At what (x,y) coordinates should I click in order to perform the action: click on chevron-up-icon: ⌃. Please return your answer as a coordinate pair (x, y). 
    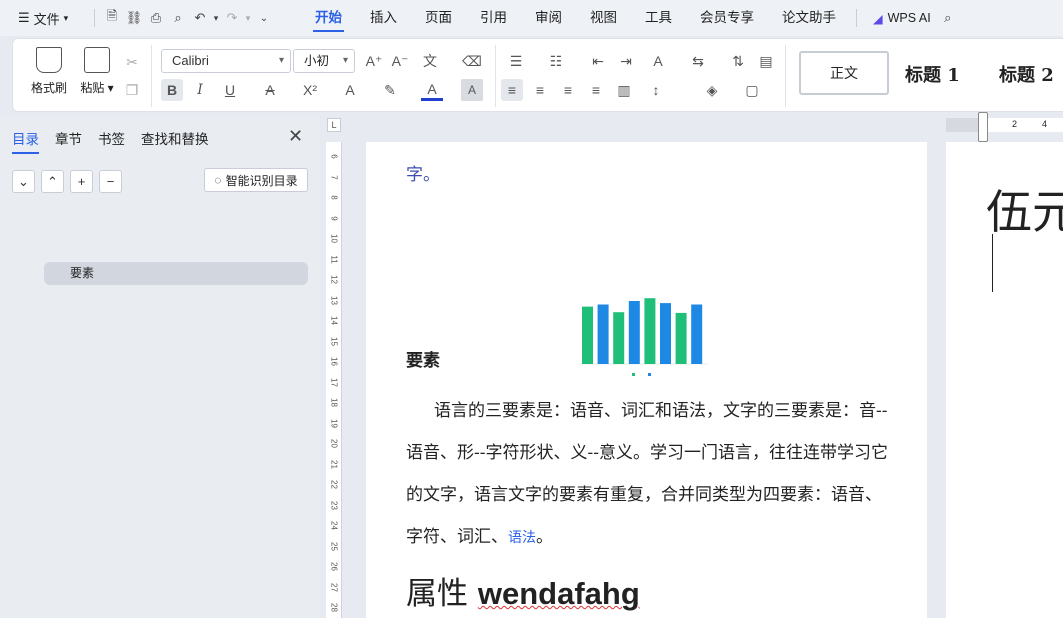
    Looking at the image, I should click on (52, 181).